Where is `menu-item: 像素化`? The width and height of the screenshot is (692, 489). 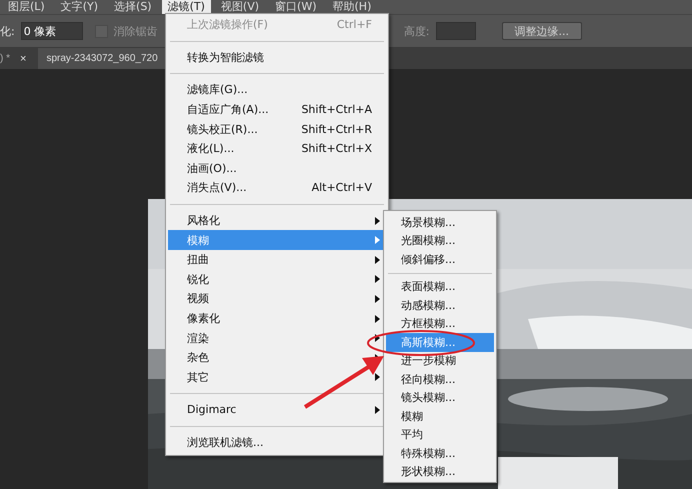 menu-item: 像素化 is located at coordinates (277, 318).